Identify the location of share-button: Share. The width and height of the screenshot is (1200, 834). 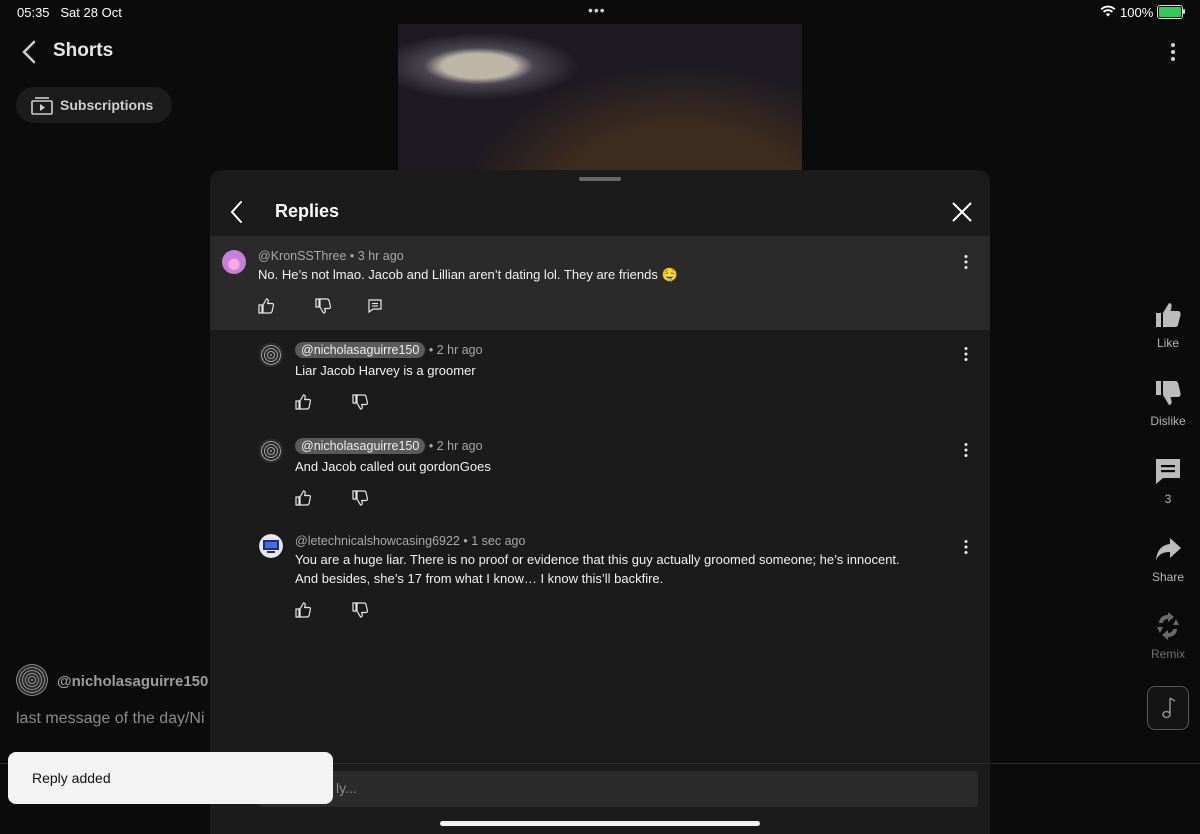
(1168, 559).